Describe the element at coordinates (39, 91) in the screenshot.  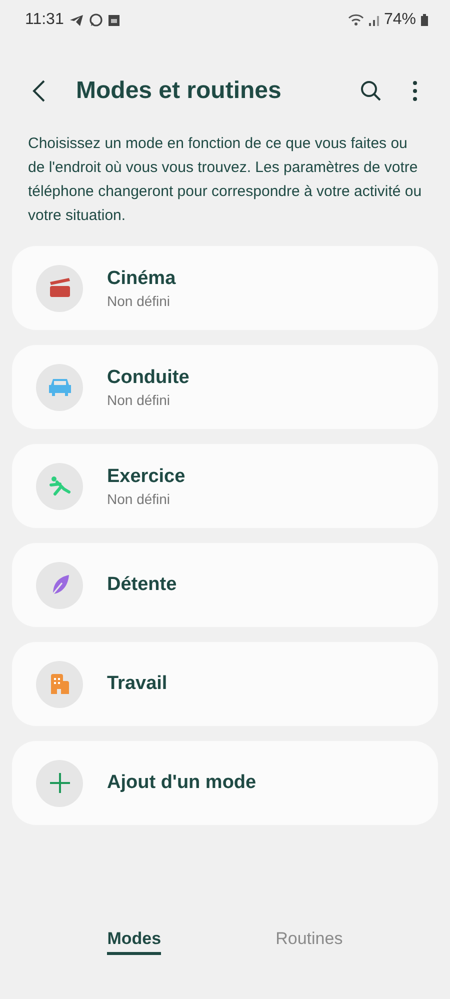
I see `back-icon` at that location.